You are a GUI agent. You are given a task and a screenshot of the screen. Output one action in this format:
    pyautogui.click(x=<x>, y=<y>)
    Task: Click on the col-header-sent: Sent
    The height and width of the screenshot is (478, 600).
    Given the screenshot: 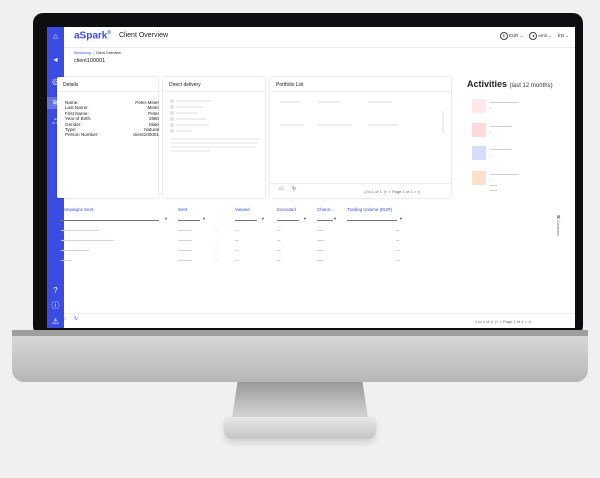 What is the action you would take?
    pyautogui.click(x=182, y=209)
    